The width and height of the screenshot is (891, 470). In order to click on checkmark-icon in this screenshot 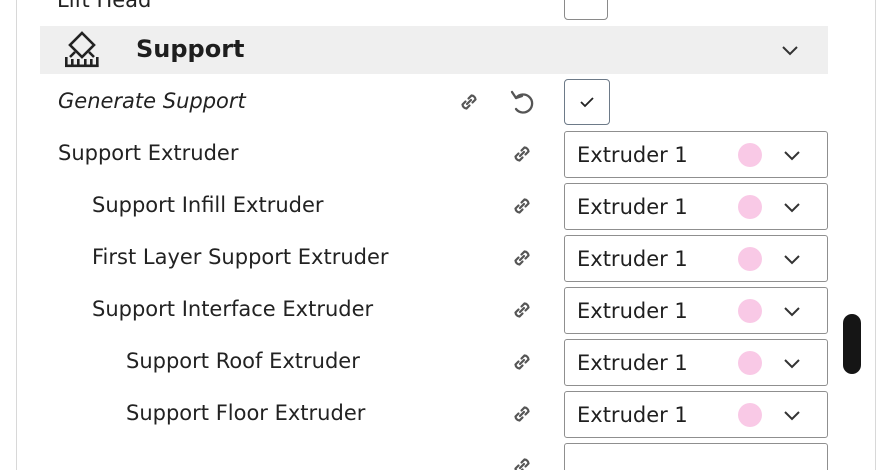, I will do `click(587, 102)`.